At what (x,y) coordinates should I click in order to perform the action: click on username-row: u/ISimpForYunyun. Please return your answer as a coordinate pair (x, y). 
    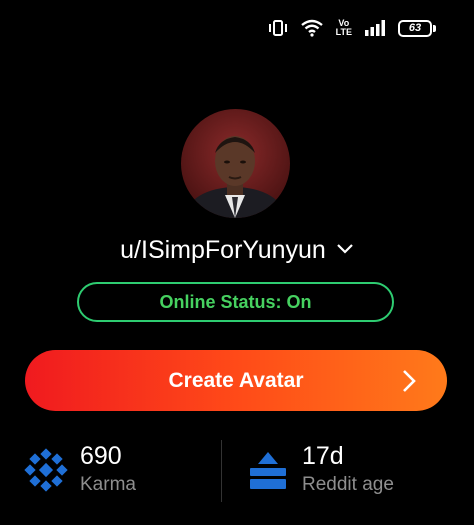
    Looking at the image, I should click on (237, 250).